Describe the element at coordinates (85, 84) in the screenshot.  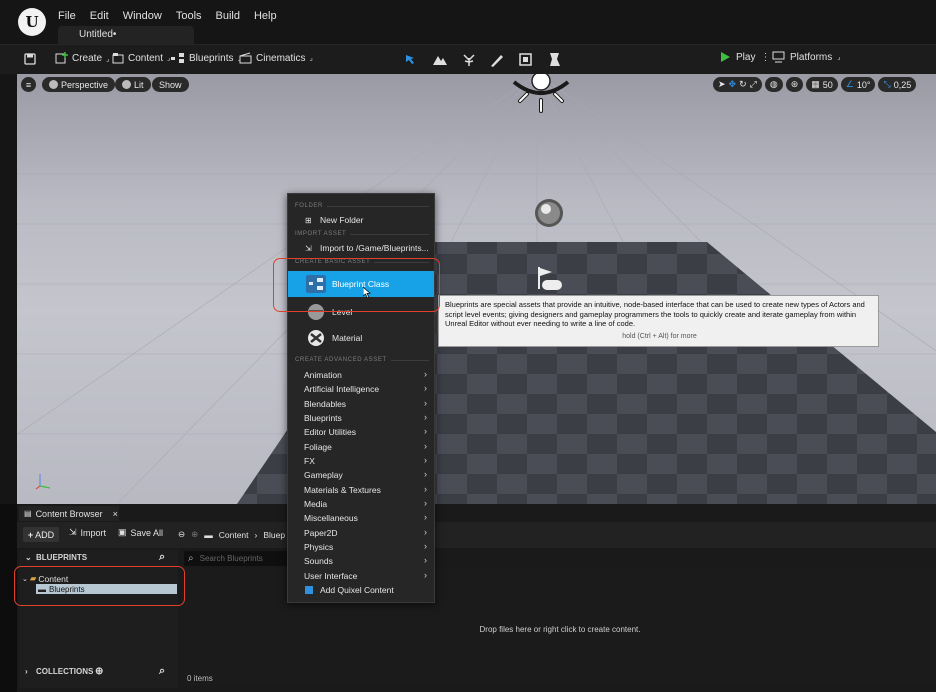
I see `perspective-label: Perspective` at that location.